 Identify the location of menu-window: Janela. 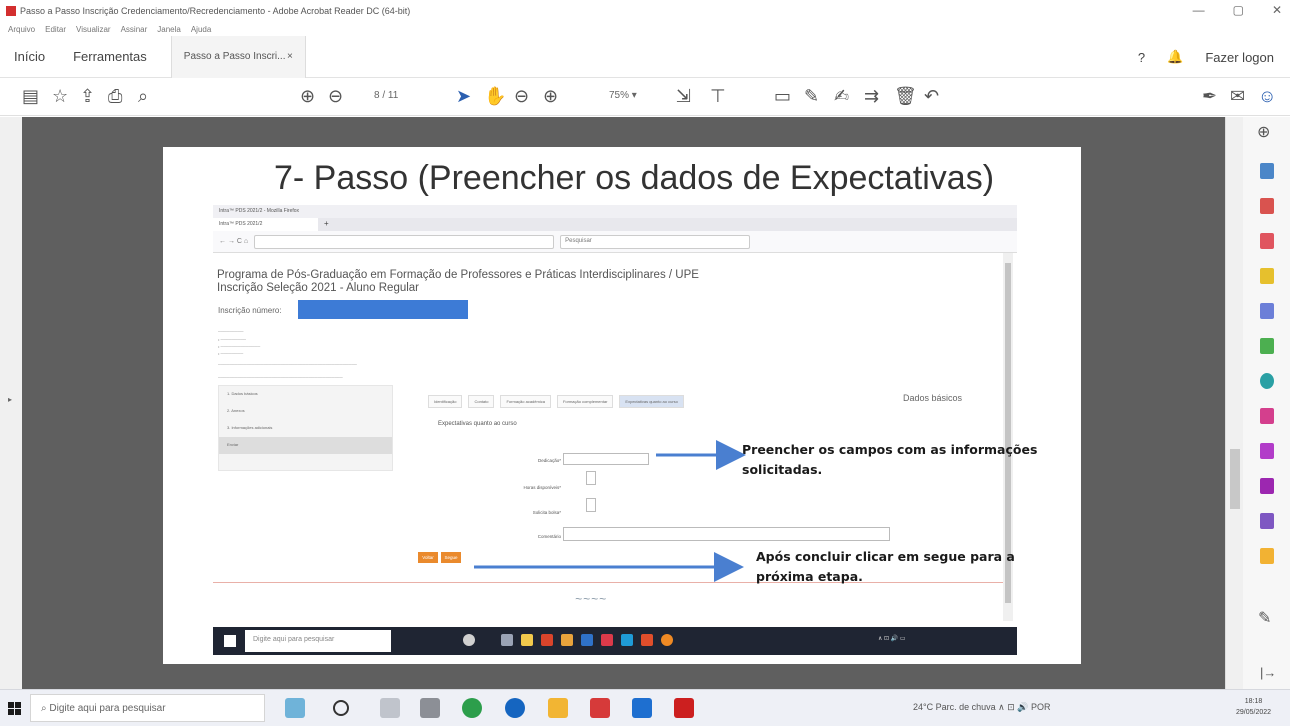
(169, 29).